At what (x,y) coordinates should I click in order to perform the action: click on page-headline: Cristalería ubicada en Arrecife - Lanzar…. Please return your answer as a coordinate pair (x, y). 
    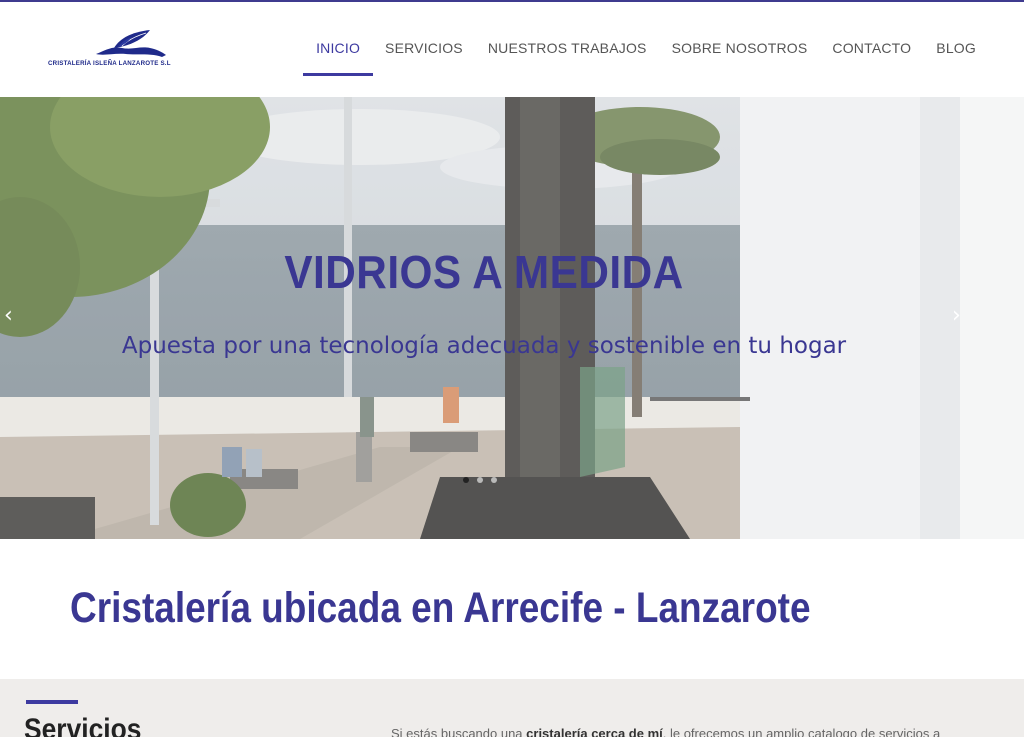
    Looking at the image, I should click on (440, 608).